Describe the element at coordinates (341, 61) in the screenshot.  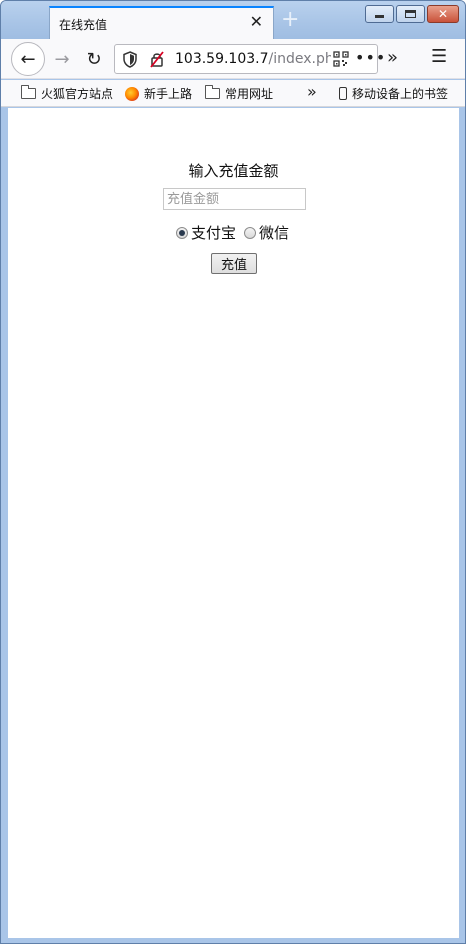
I see `qr-code-icon` at that location.